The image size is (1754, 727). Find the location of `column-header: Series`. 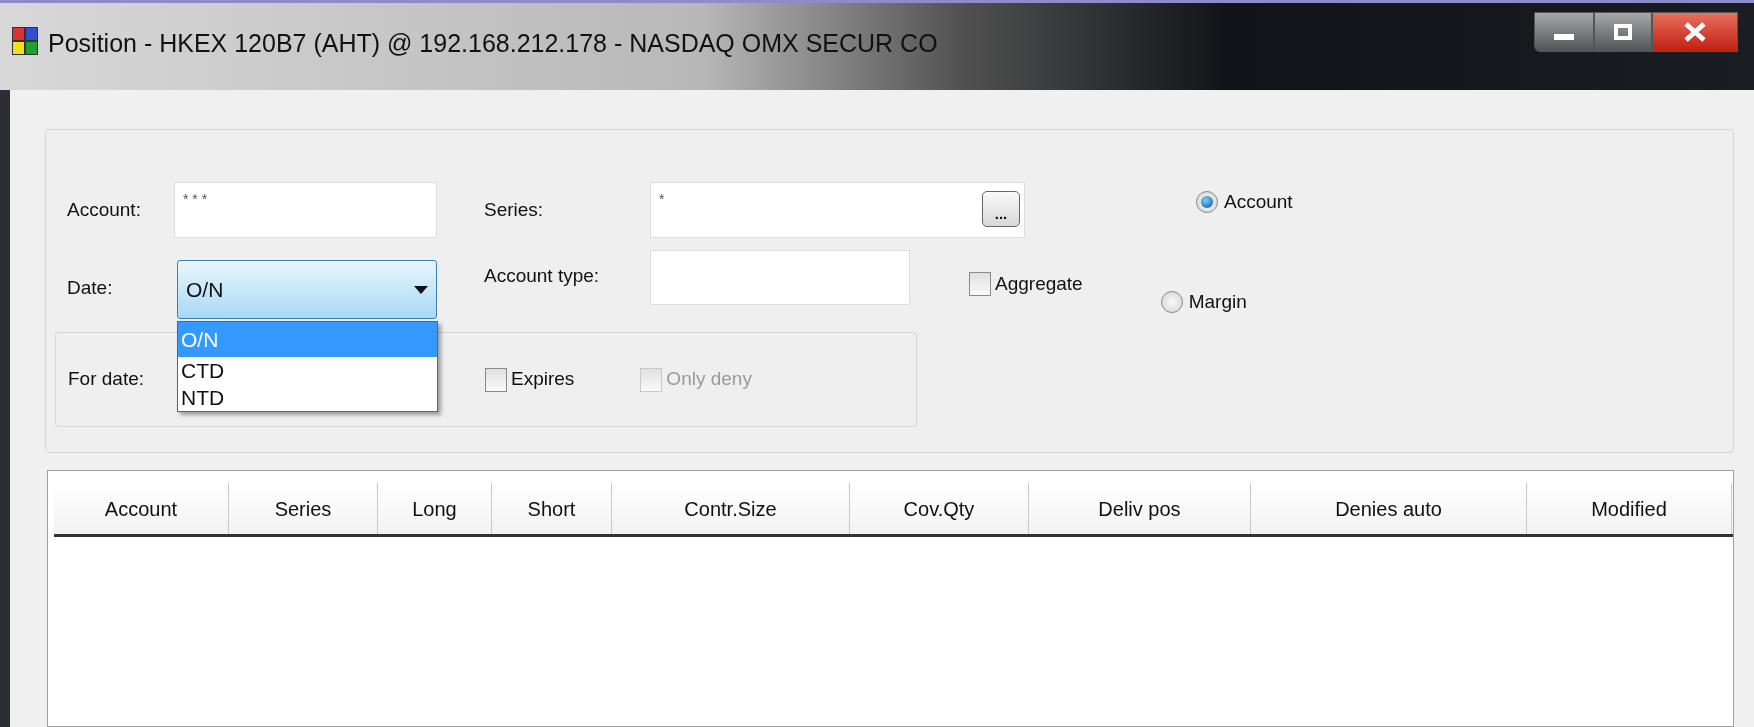

column-header: Series is located at coordinates (303, 508).